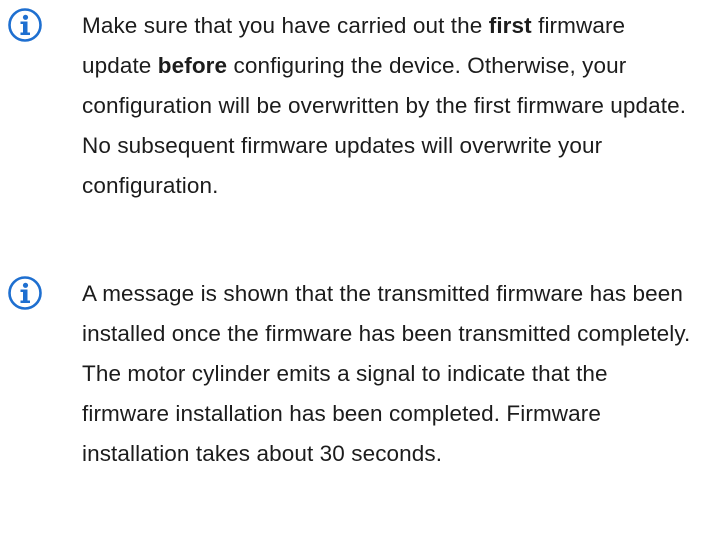 The image size is (707, 551). Describe the element at coordinates (192, 65) in the screenshot. I see `note-text-bold-before: before` at that location.